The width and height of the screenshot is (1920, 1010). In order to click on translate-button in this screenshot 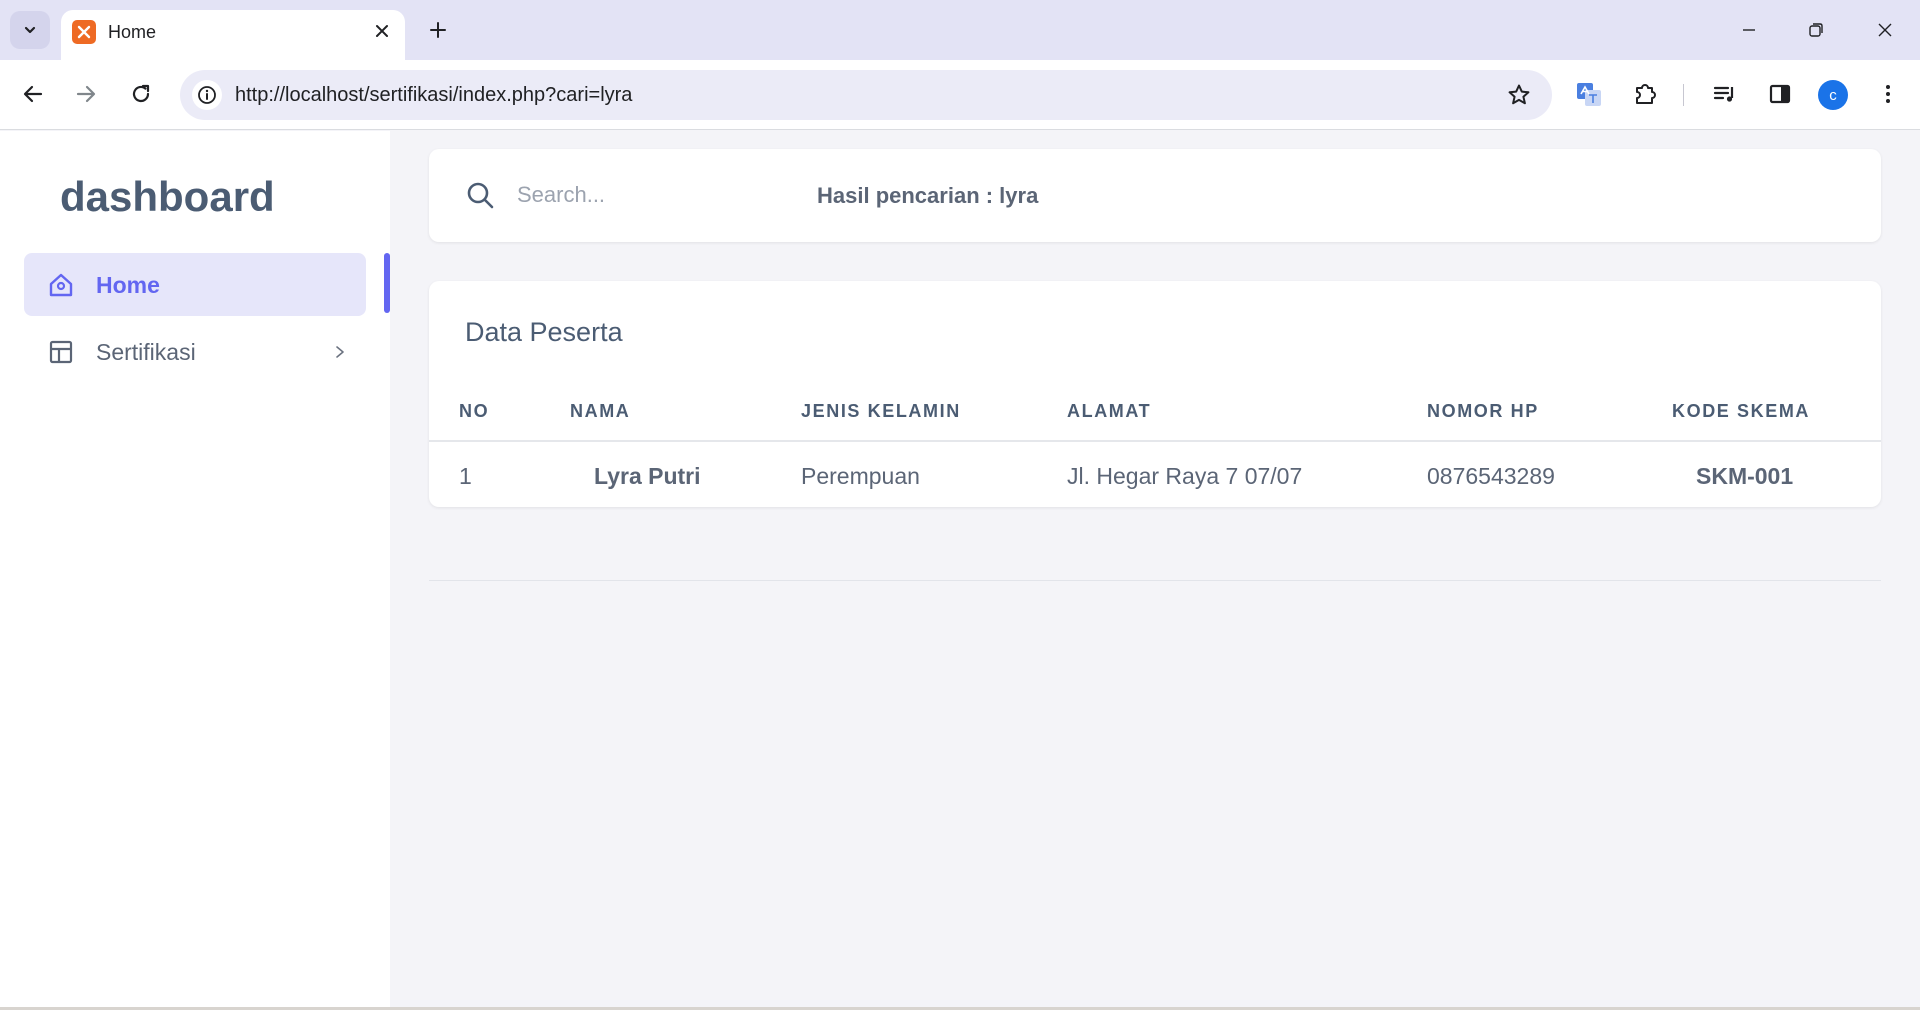, I will do `click(1589, 94)`.